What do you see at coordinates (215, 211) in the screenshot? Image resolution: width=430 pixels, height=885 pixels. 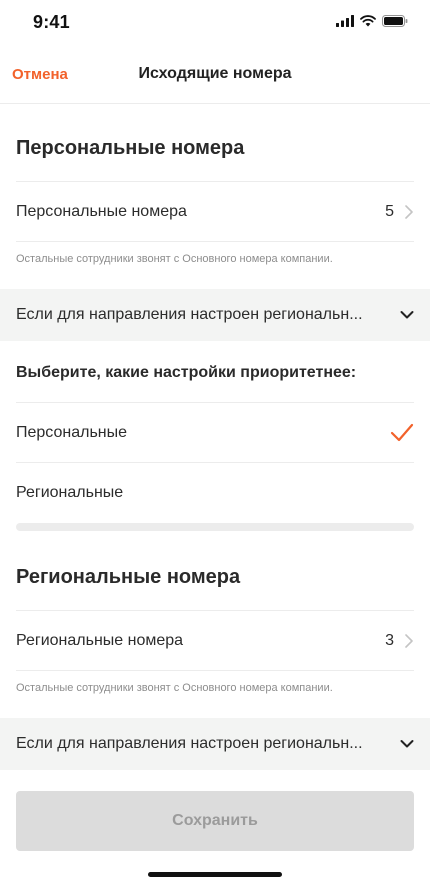 I see `personal-numbers-row: Персональные номера 5` at bounding box center [215, 211].